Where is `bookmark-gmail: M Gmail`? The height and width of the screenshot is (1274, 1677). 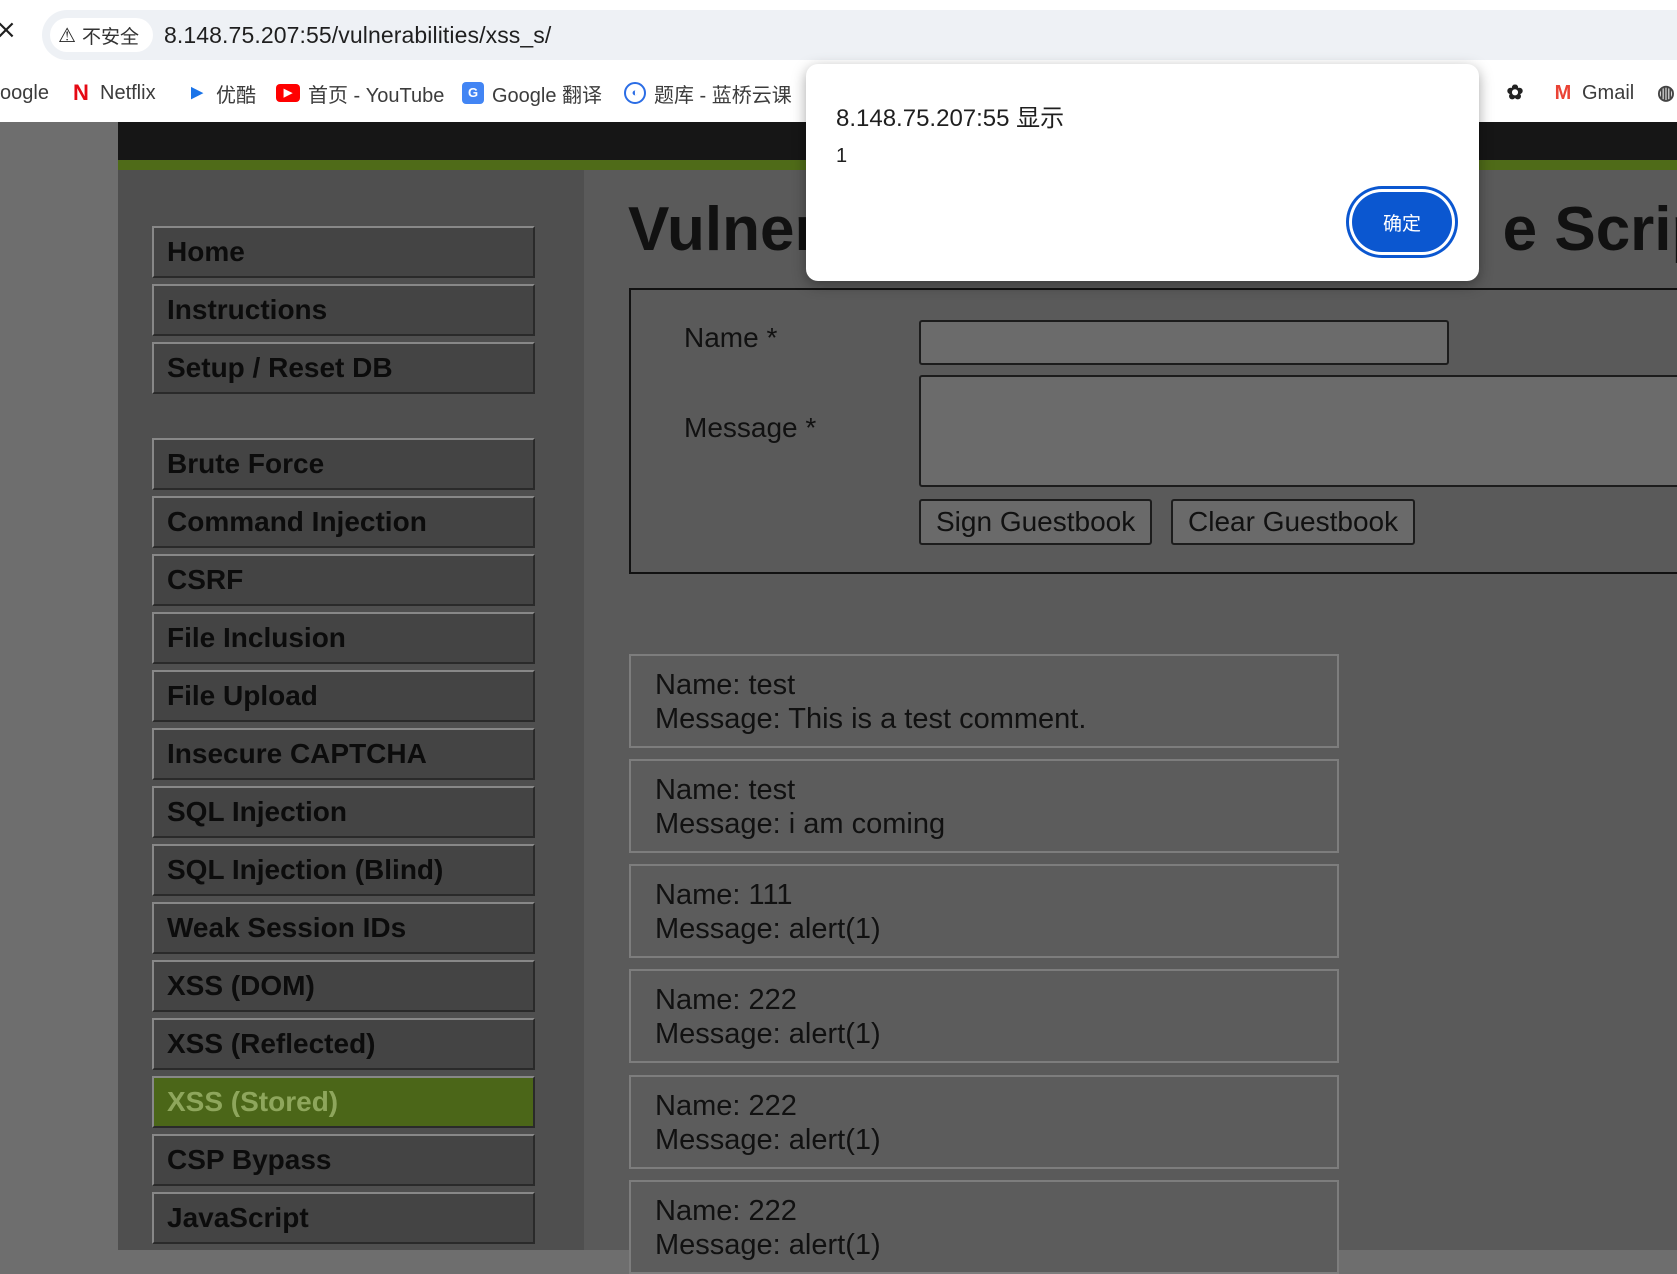 bookmark-gmail: M Gmail is located at coordinates (1593, 93).